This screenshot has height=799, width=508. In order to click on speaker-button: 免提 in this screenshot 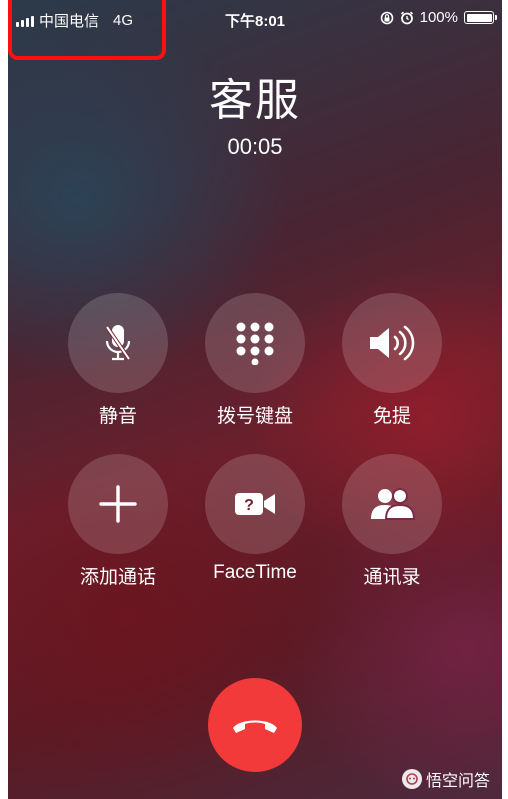, I will do `click(392, 360)`.